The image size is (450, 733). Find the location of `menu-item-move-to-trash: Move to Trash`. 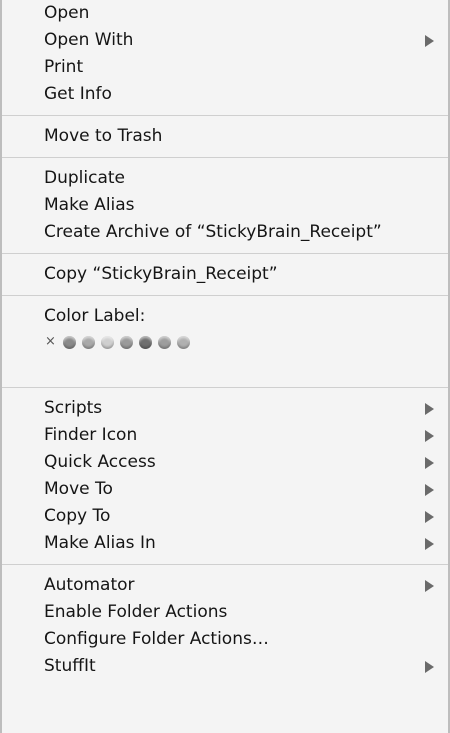

menu-item-move-to-trash: Move to Trash is located at coordinates (225, 136).